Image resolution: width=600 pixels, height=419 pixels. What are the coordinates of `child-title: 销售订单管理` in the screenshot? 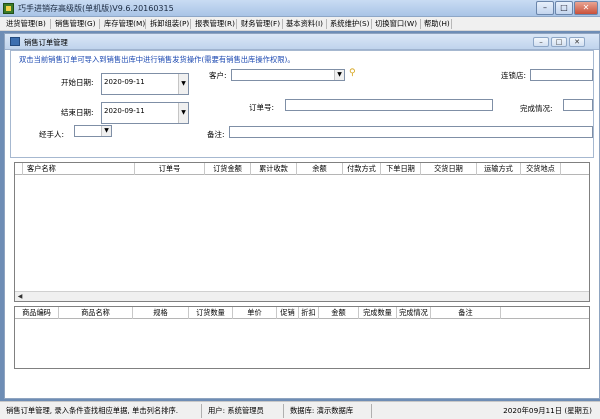 It's located at (46, 42).